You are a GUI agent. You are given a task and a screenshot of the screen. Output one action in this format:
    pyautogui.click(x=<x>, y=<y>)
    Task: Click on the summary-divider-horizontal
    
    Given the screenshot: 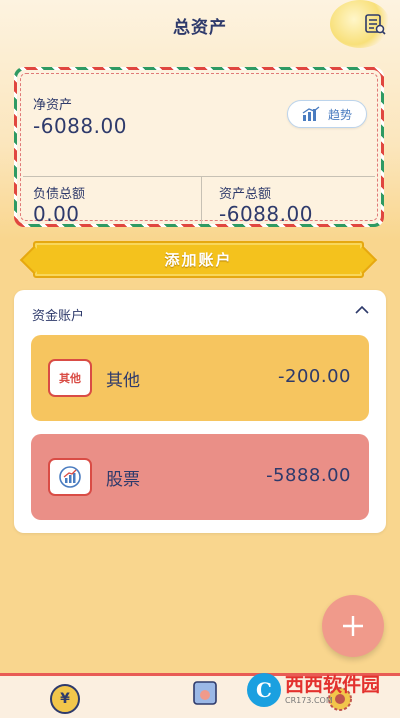 What is the action you would take?
    pyautogui.click(x=199, y=176)
    